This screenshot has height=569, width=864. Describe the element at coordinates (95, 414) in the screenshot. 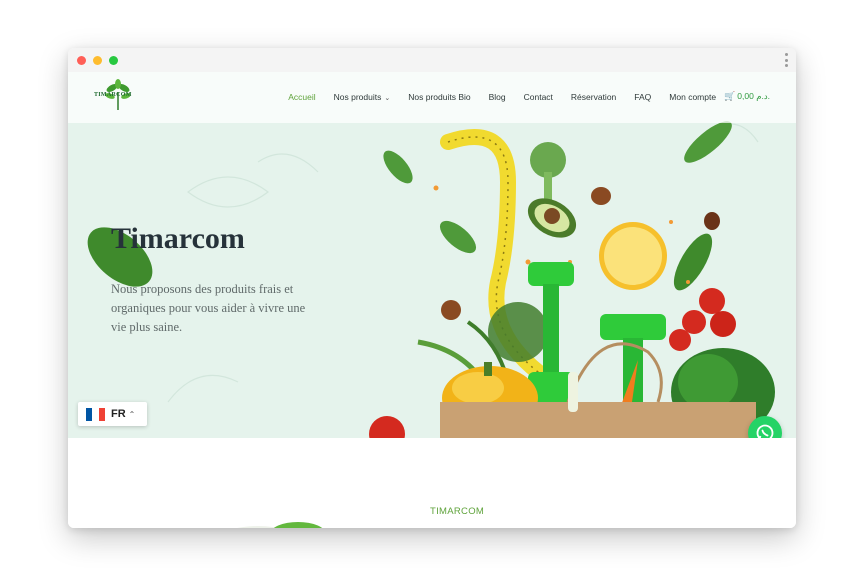

I see `france-flag-icon` at that location.